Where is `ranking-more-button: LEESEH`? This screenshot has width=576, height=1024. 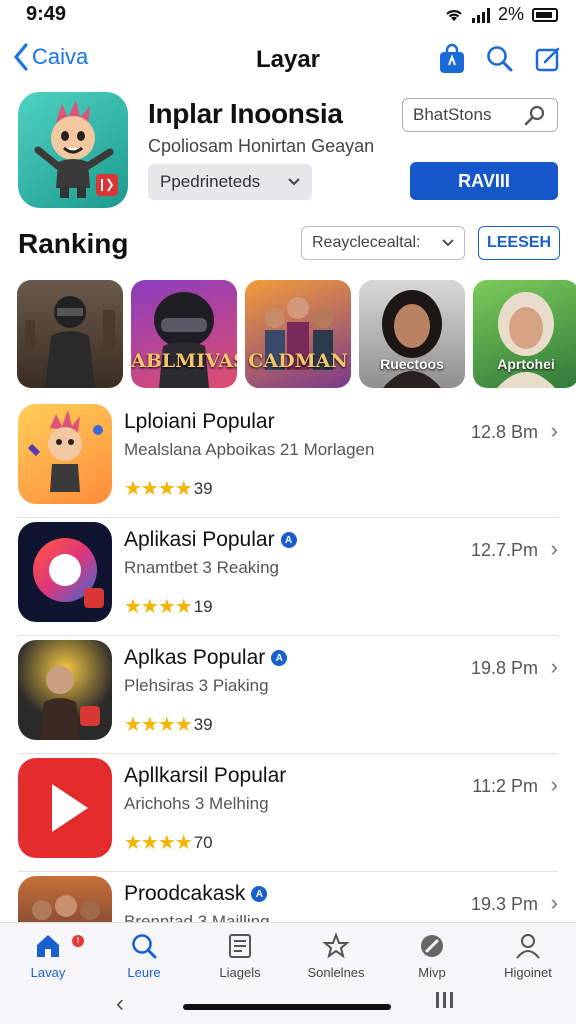 ranking-more-button: LEESEH is located at coordinates (519, 243).